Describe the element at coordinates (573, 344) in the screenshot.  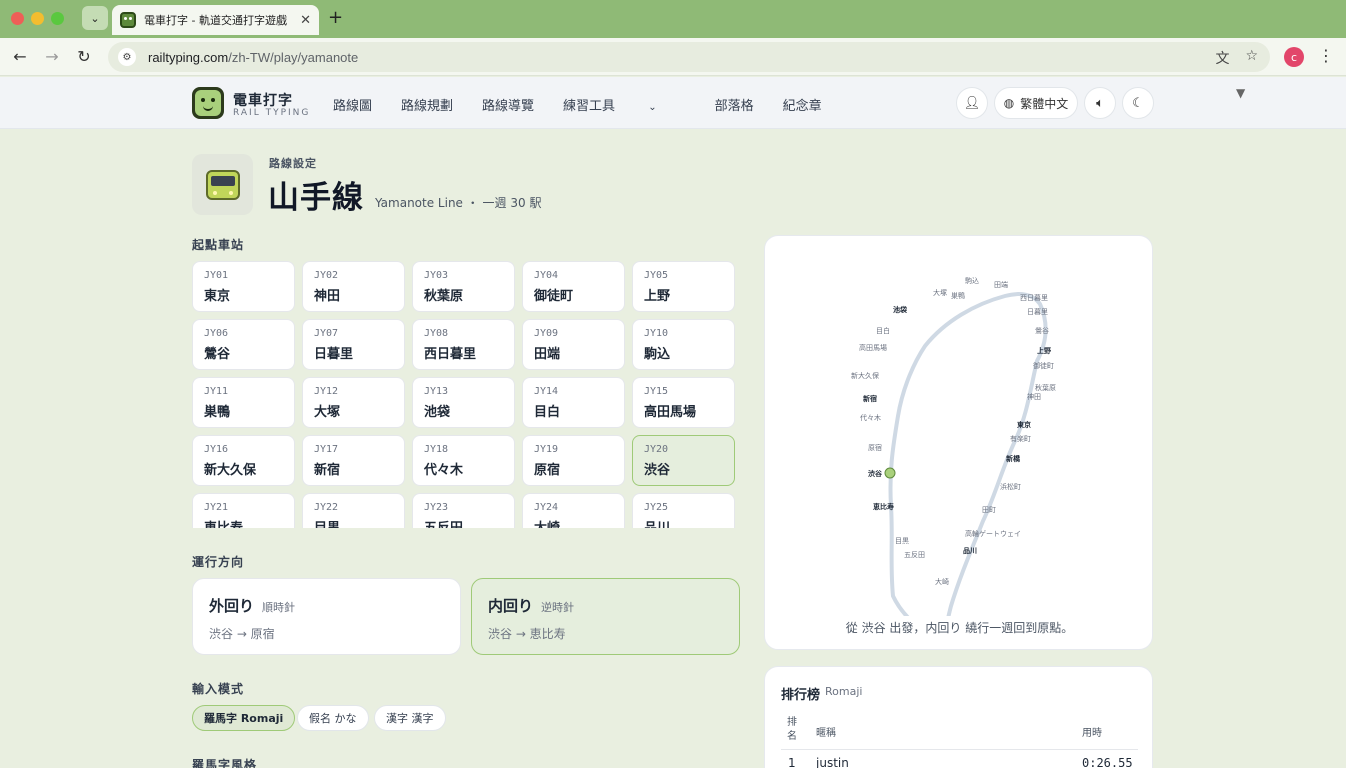
I see `station-button: JY09 田端` at that location.